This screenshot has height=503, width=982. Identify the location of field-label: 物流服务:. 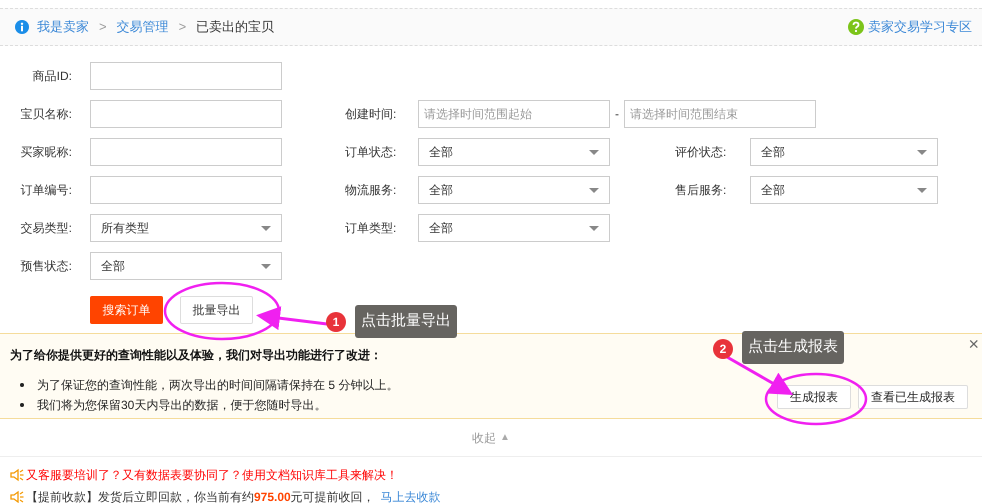
(371, 190).